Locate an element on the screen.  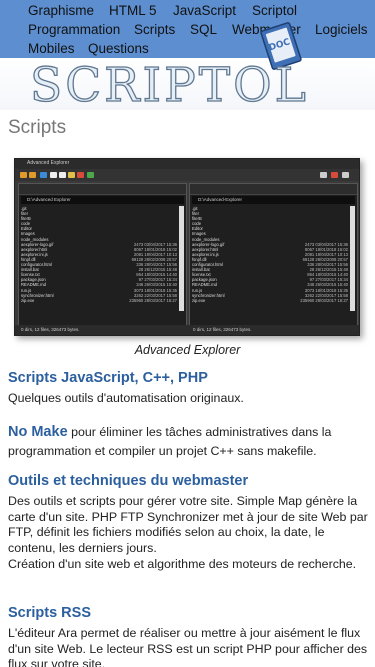
nav-html5: HTML 5 is located at coordinates (133, 10).